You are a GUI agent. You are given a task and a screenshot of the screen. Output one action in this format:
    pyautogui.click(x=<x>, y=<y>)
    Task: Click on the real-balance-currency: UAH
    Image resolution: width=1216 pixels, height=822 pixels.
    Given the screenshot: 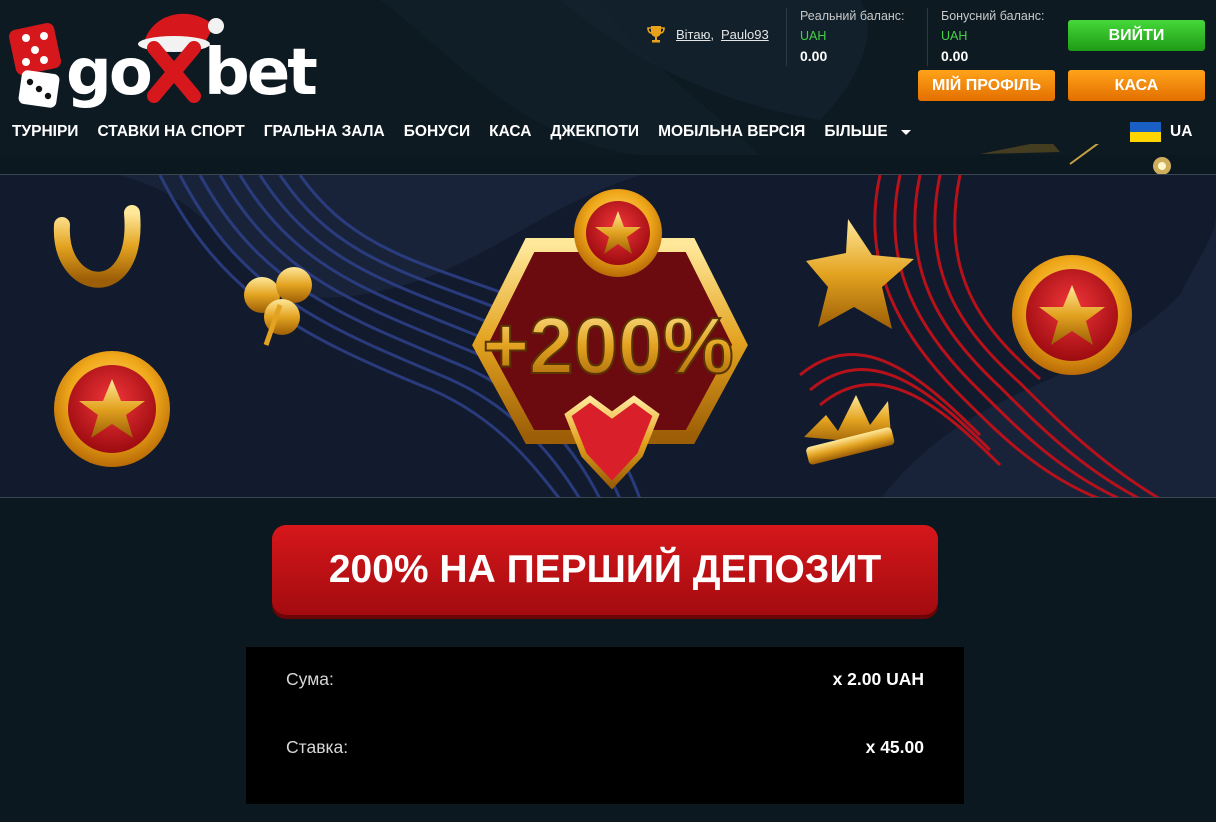 What is the action you would take?
    pyautogui.click(x=813, y=35)
    